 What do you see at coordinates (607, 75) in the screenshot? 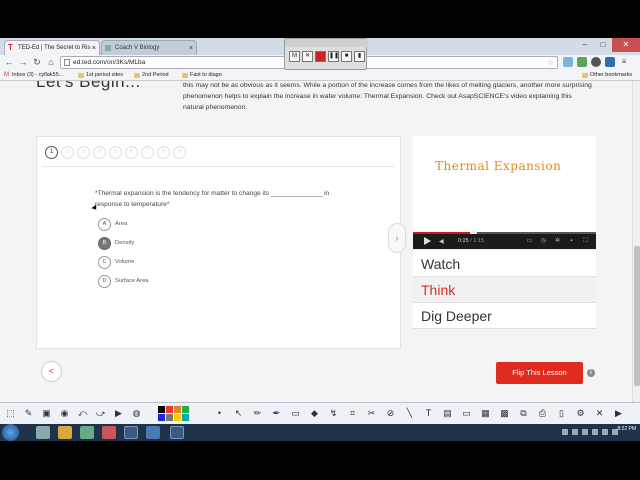
I see `bookmark-other: Other bookmarks` at bounding box center [607, 75].